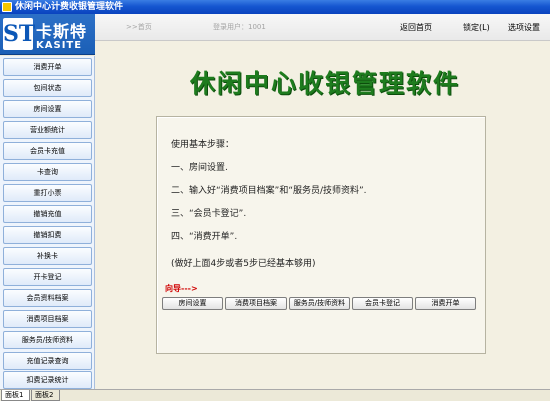  What do you see at coordinates (47, 193) in the screenshot?
I see `sidebar-item-reprint: 重打小票` at bounding box center [47, 193].